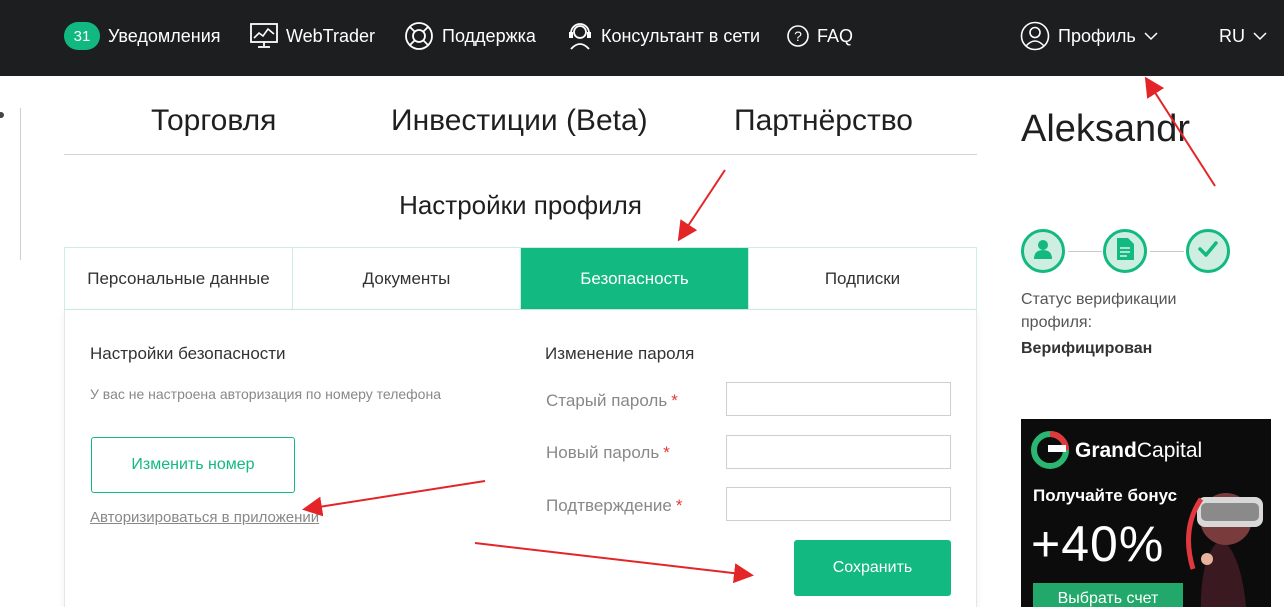 This screenshot has height=607, width=1284. I want to click on language-switcher: RU, so click(1243, 36).